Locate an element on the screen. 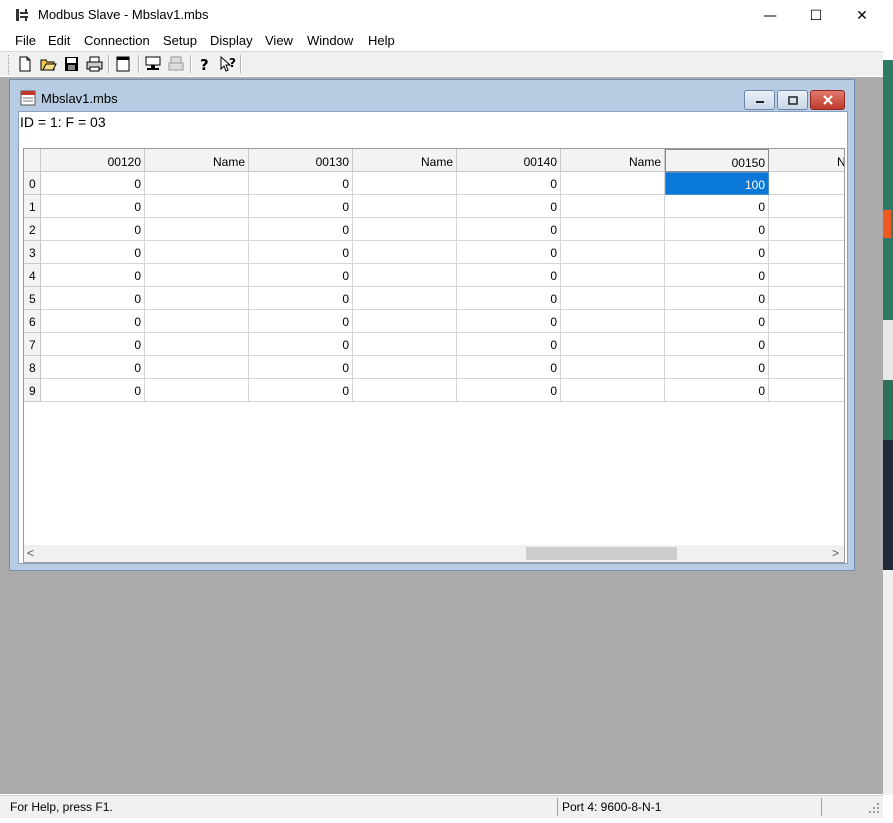  menu-window: Window is located at coordinates (330, 40).